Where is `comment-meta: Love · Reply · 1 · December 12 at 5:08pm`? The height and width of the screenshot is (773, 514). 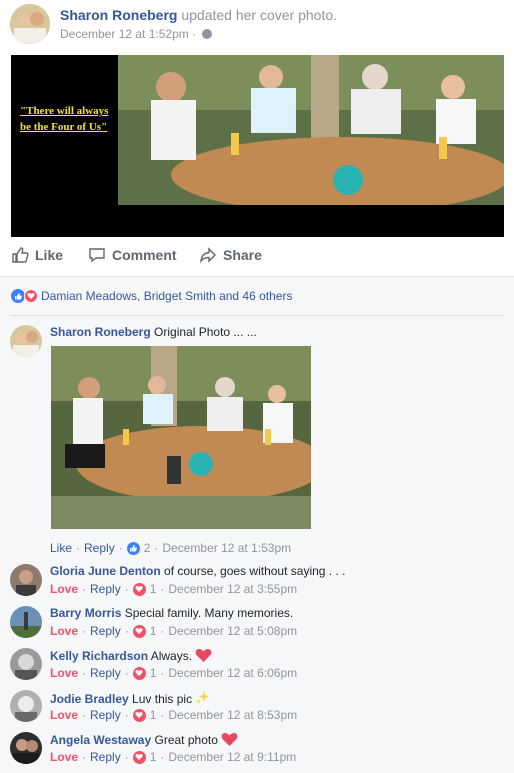
comment-meta: Love · Reply · 1 · December 12 at 5:08pm is located at coordinates (174, 631).